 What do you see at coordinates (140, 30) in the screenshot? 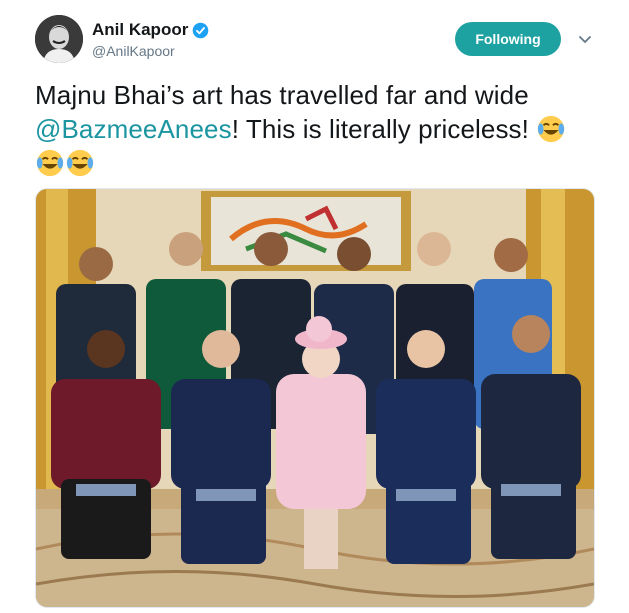
I see `author-display-name: Anil Kapoor` at bounding box center [140, 30].